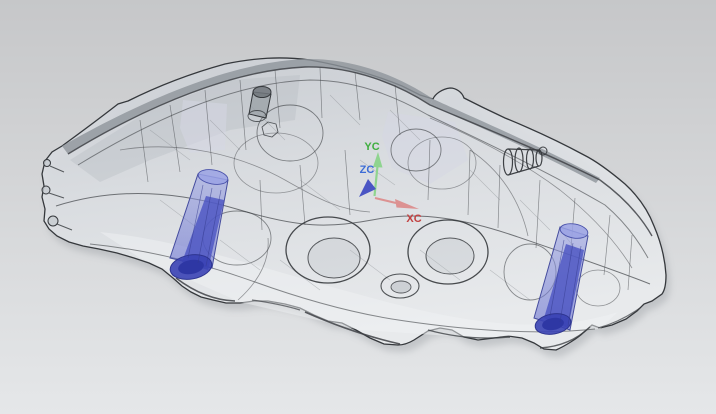  Describe the element at coordinates (262, 92) in the screenshot. I see `bolt-head` at that location.